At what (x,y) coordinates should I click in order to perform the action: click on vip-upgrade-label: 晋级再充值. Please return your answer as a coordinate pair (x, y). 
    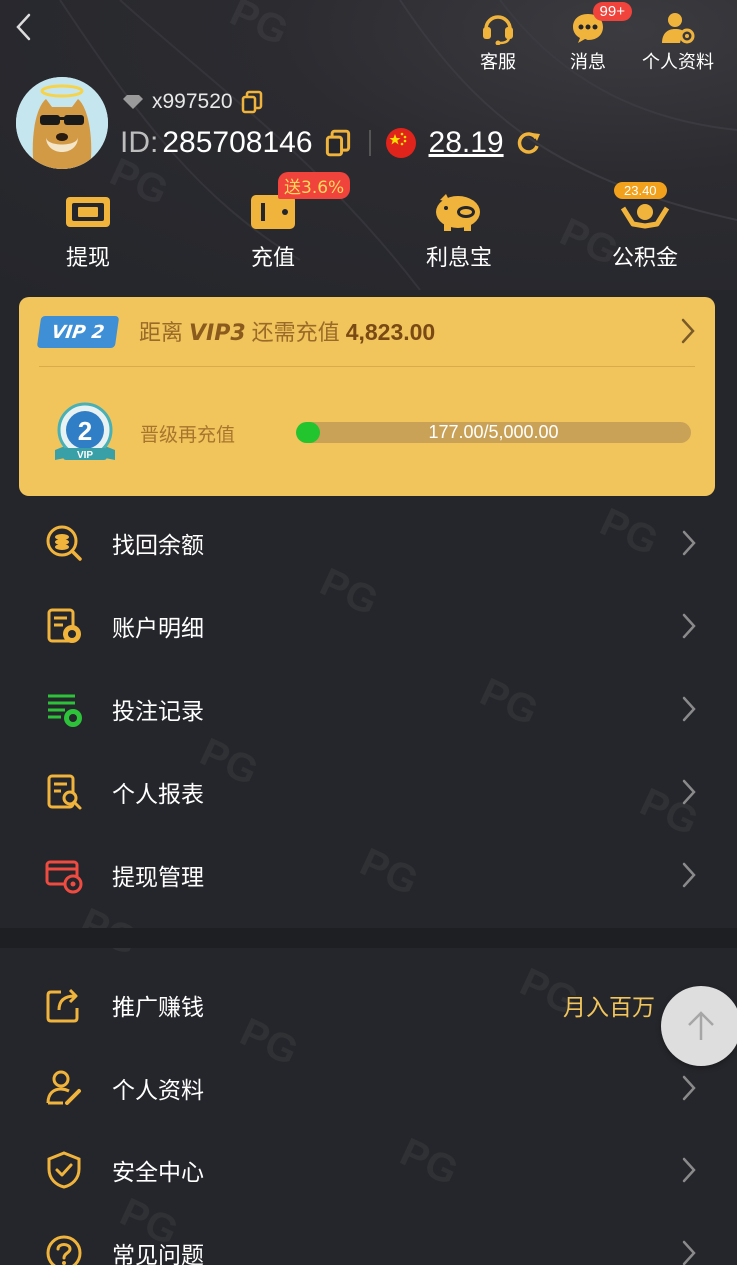
    Looking at the image, I should click on (188, 435).